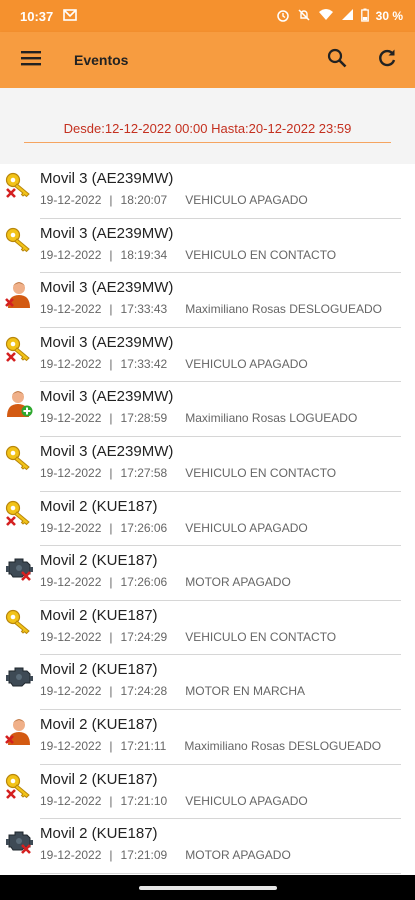  What do you see at coordinates (207, 16) in the screenshot?
I see `status-bar: 10:37 30 %` at bounding box center [207, 16].